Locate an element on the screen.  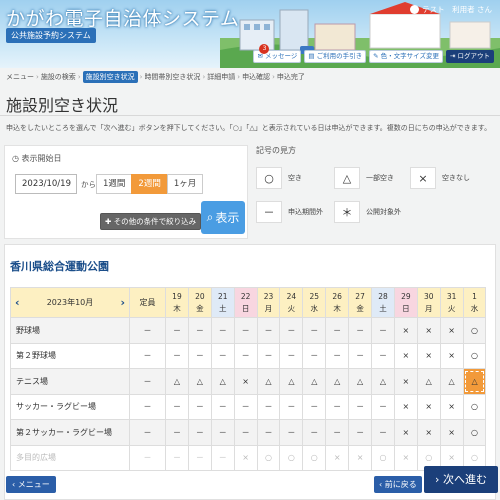
symbol-legend: 記号の見方 ○ 空き △ 一部空き × 空きなし － 申込期間外 ＊ 公開対象外 is located at coordinates (375, 192).